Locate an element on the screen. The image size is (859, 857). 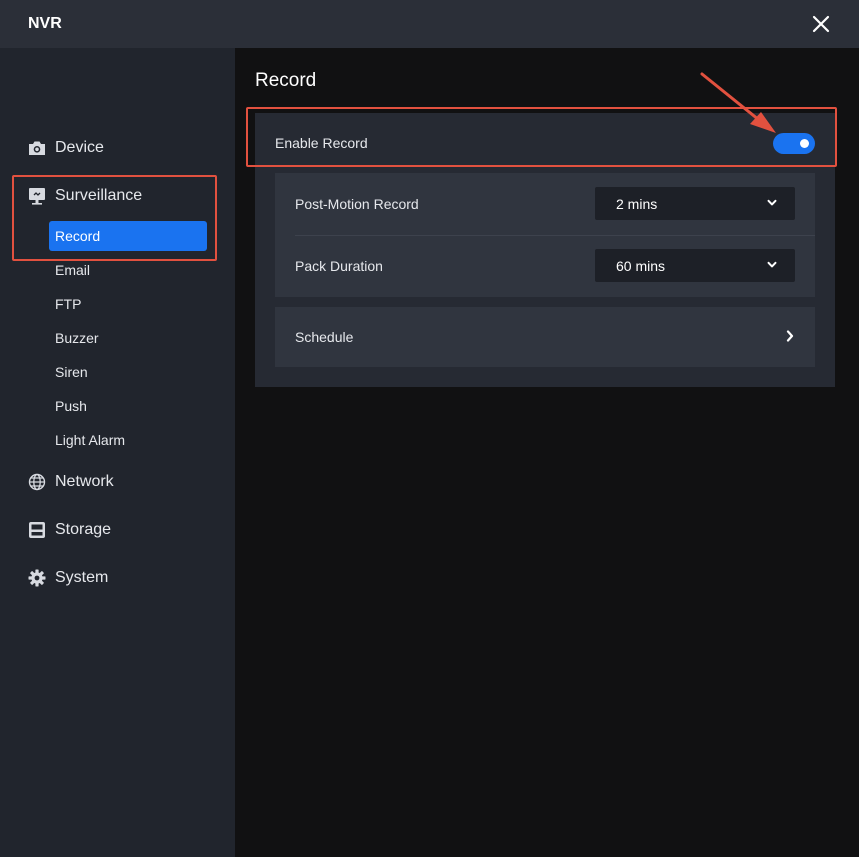
sidebar-subitem-light-alarm: Light Alarm is located at coordinates (128, 440).